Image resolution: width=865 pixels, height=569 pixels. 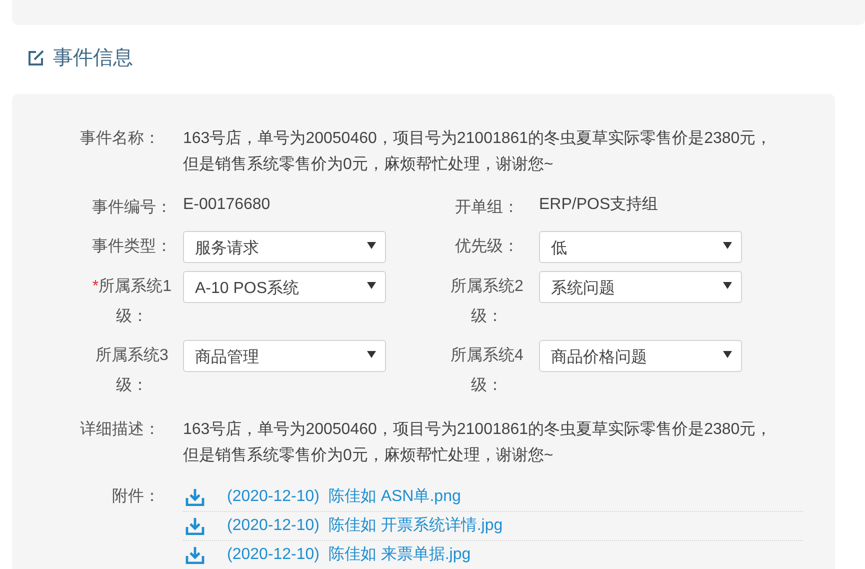 What do you see at coordinates (487, 301) in the screenshot?
I see `field-label: 所属系统2级：` at bounding box center [487, 301].